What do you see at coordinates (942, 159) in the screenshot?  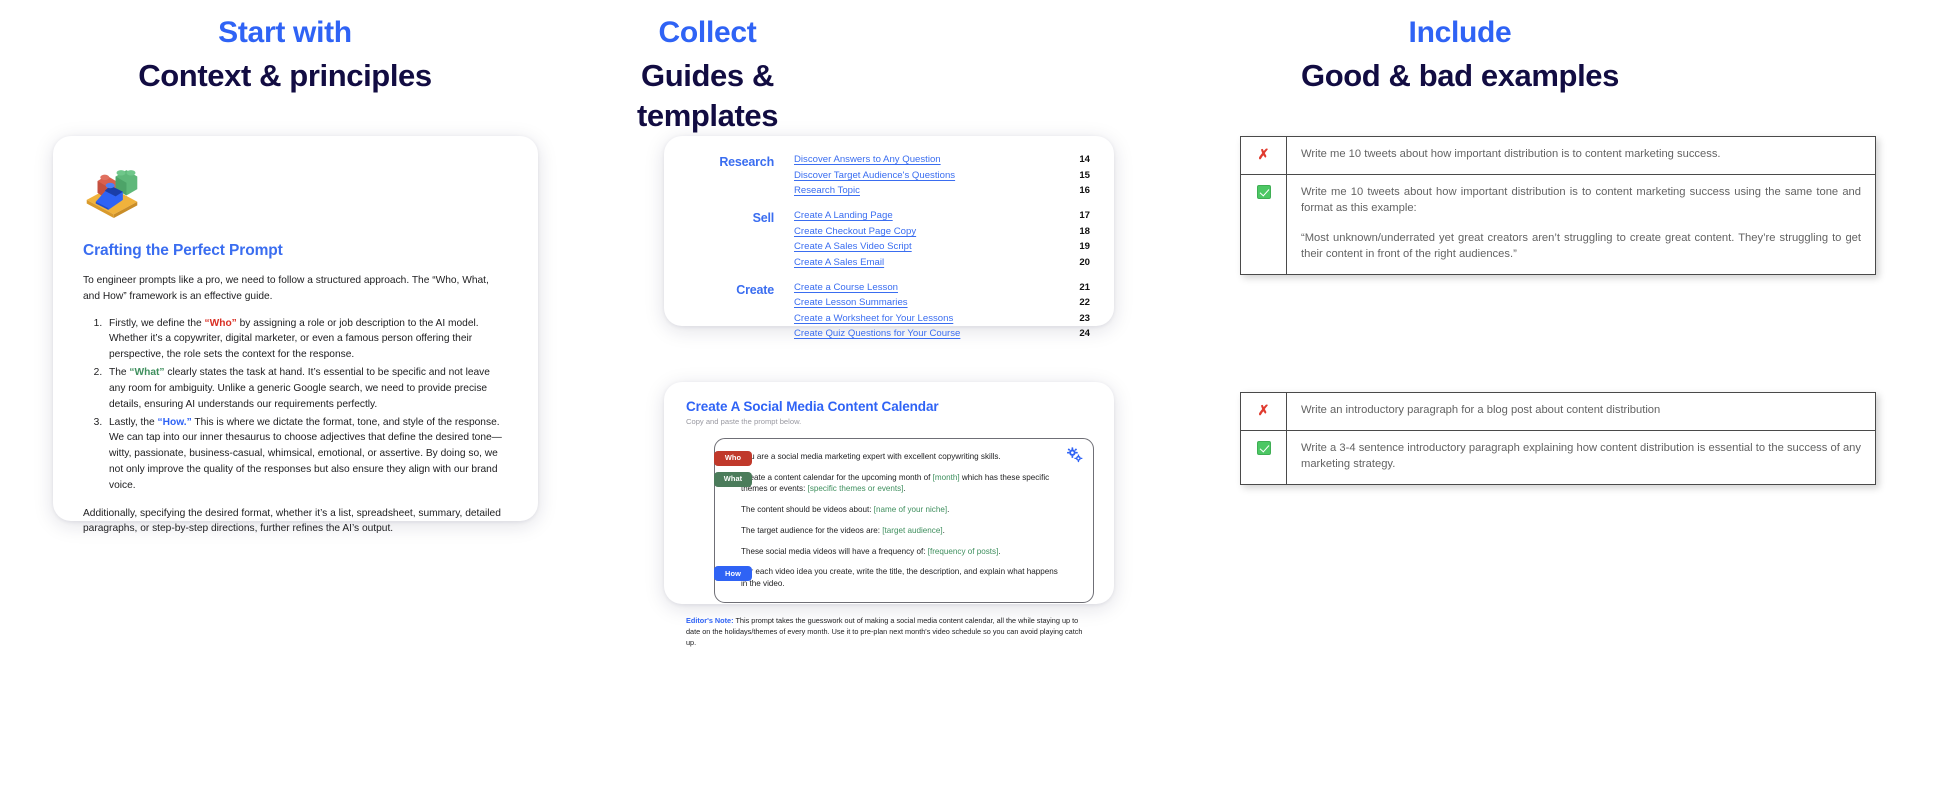 I see `list-item: Discover Answers to Any Question 14` at bounding box center [942, 159].